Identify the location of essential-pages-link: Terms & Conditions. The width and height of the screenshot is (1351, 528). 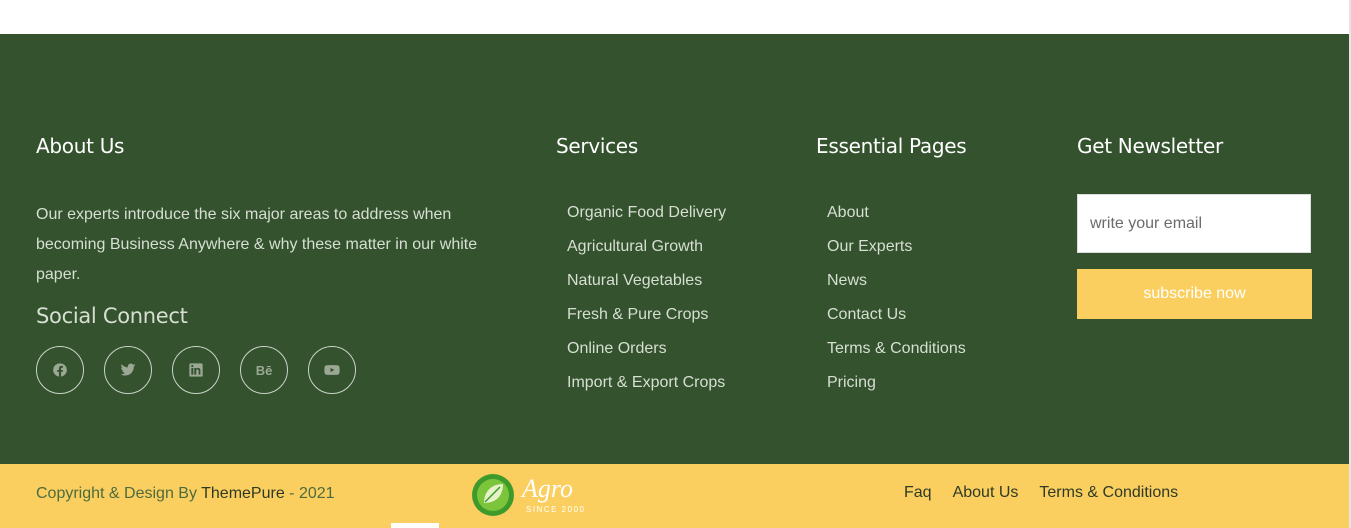
(941, 349).